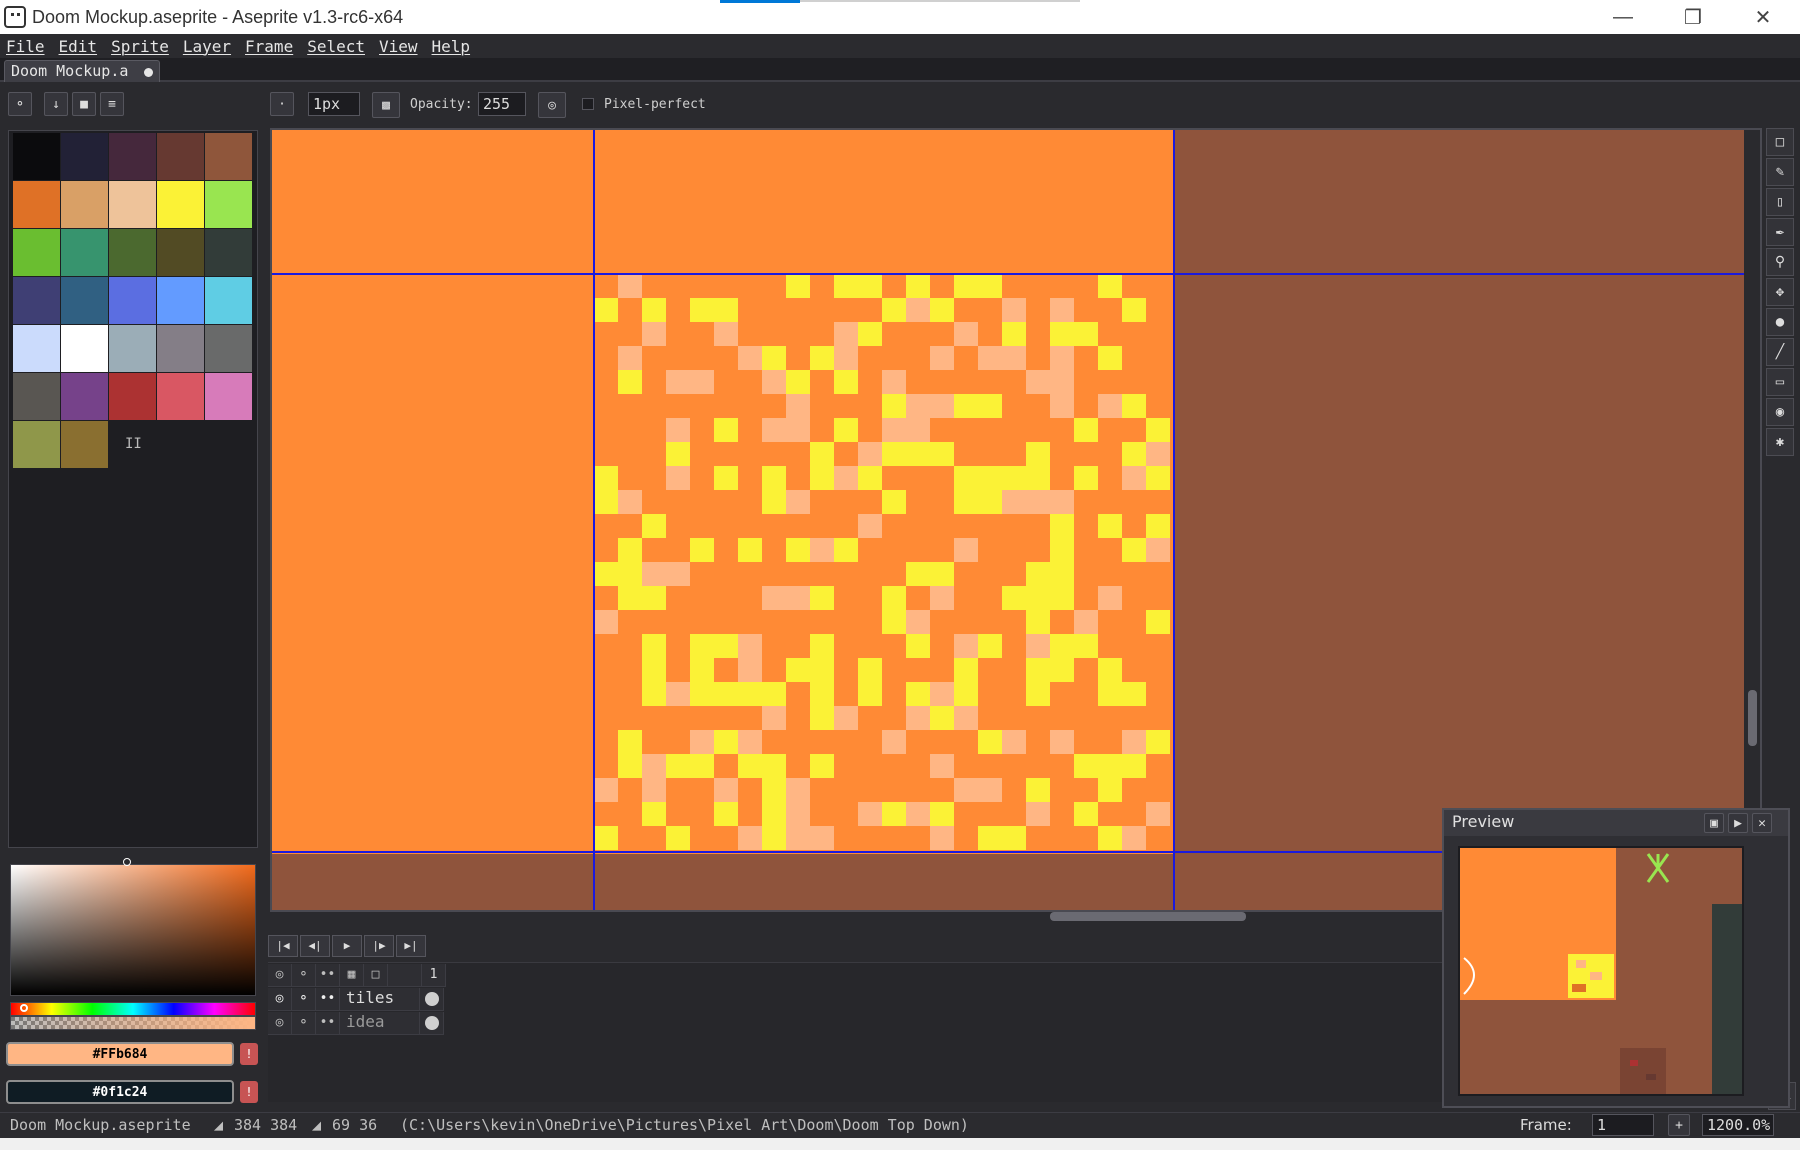 The height and width of the screenshot is (1150, 1800). I want to click on continuous-header-icon: ••, so click(328, 975).